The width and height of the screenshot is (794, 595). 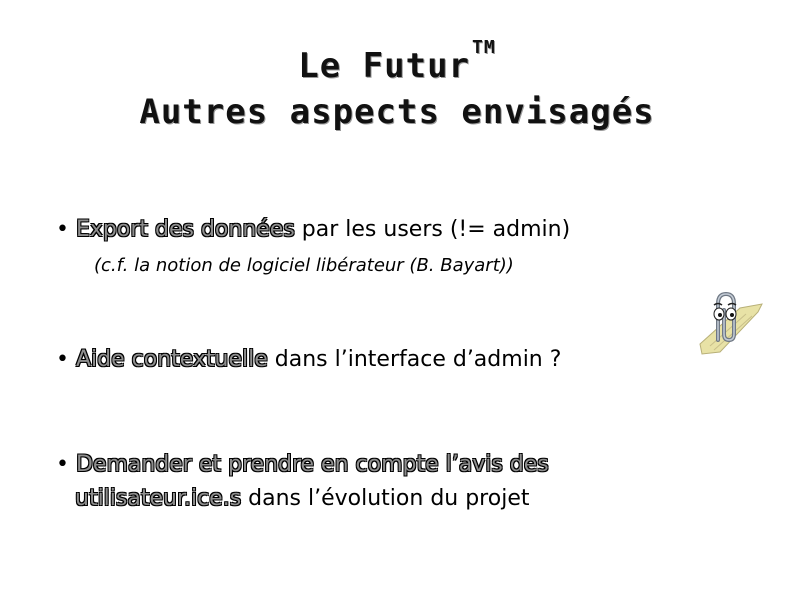 I want to click on title-line-1: Le Futur TM, so click(x=397, y=61).